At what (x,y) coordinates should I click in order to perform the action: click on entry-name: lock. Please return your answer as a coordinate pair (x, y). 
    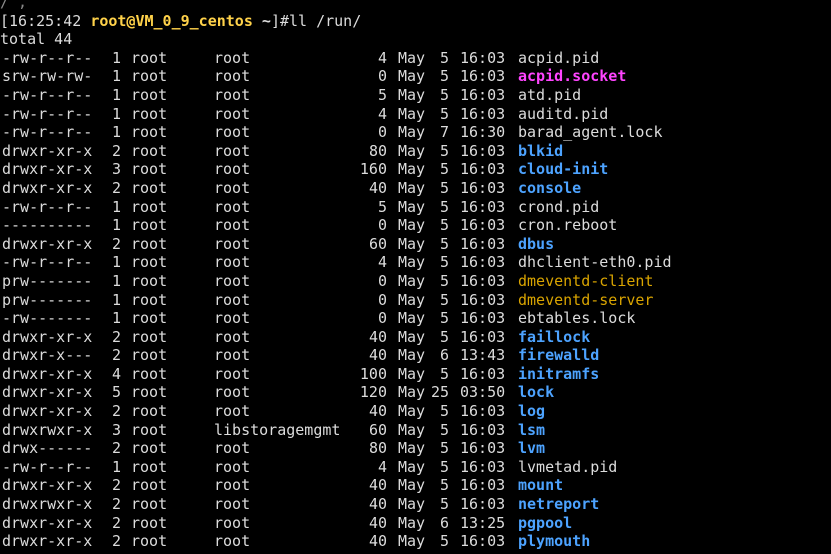
    Looking at the image, I should click on (536, 392).